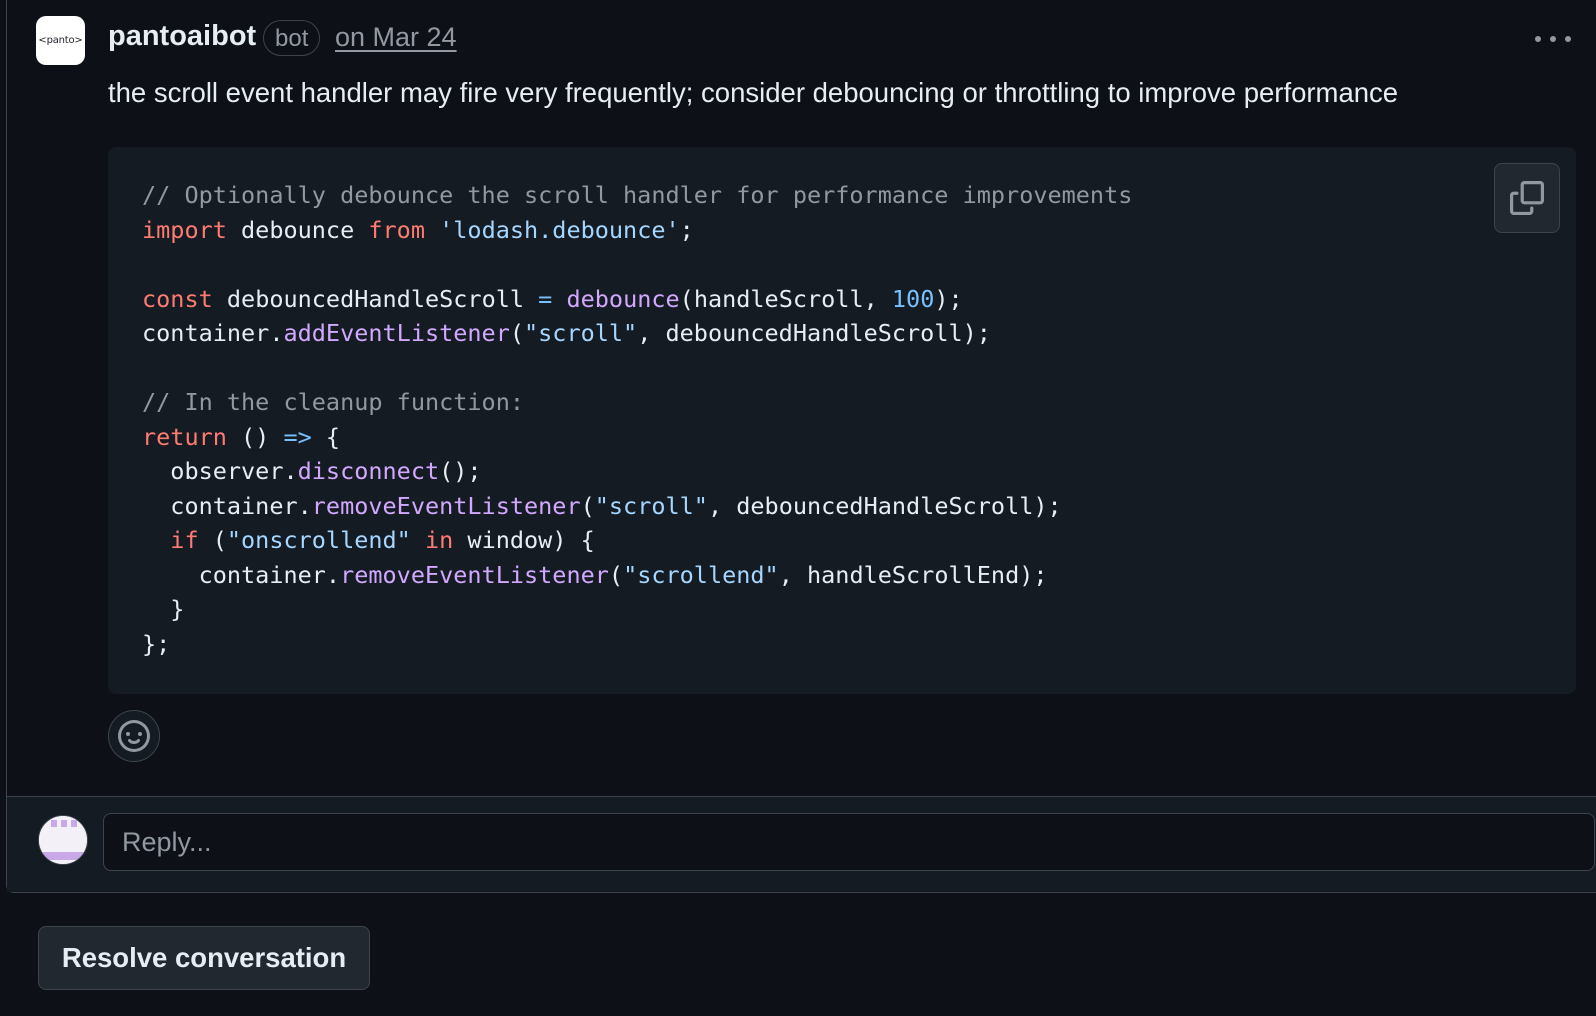 The height and width of the screenshot is (1016, 1596). I want to click on copy-button, so click(1527, 198).